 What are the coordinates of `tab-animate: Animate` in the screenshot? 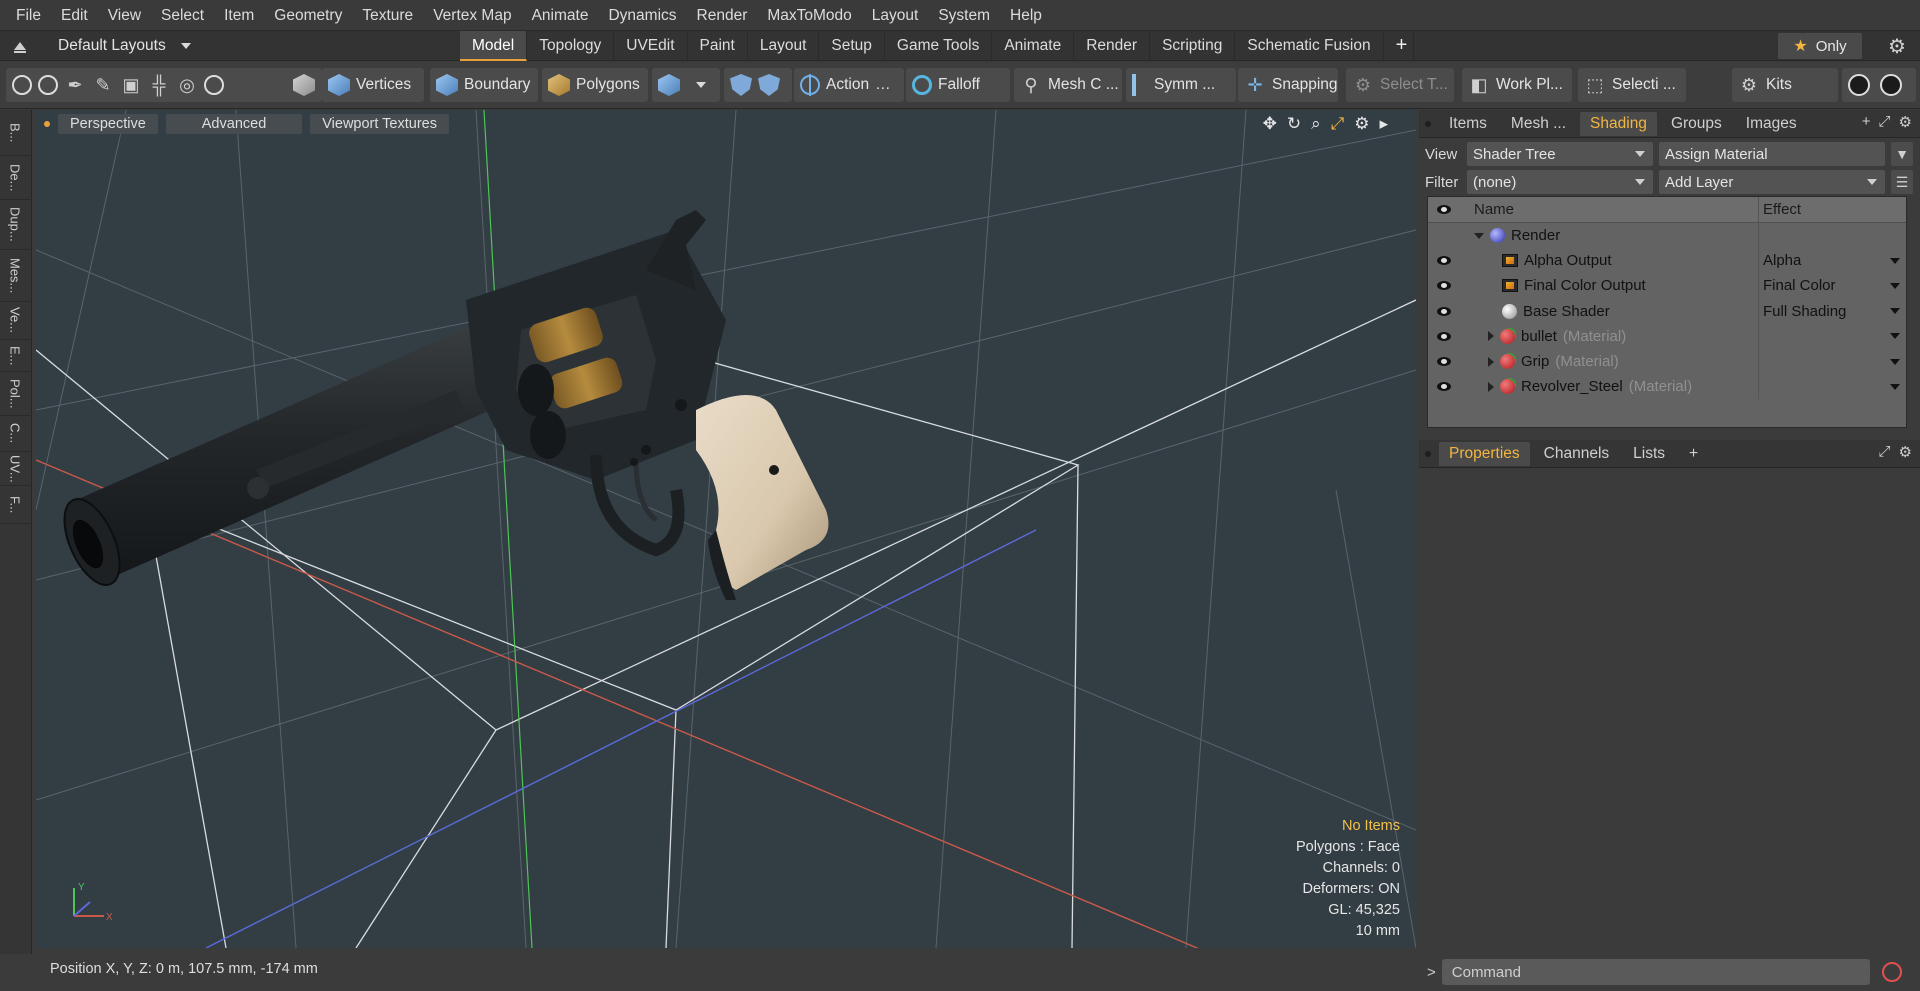 It's located at (1033, 46).